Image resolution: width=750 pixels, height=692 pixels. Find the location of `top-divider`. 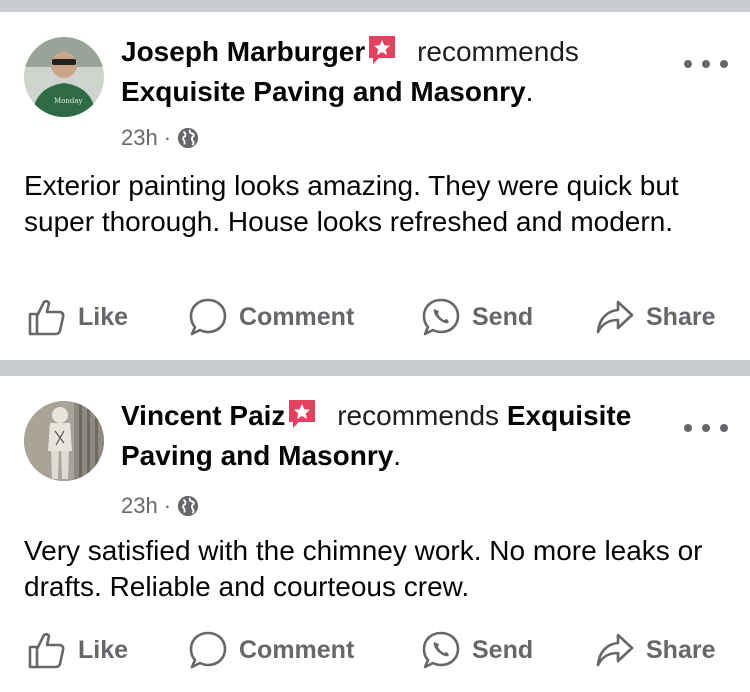

top-divider is located at coordinates (375, 6).